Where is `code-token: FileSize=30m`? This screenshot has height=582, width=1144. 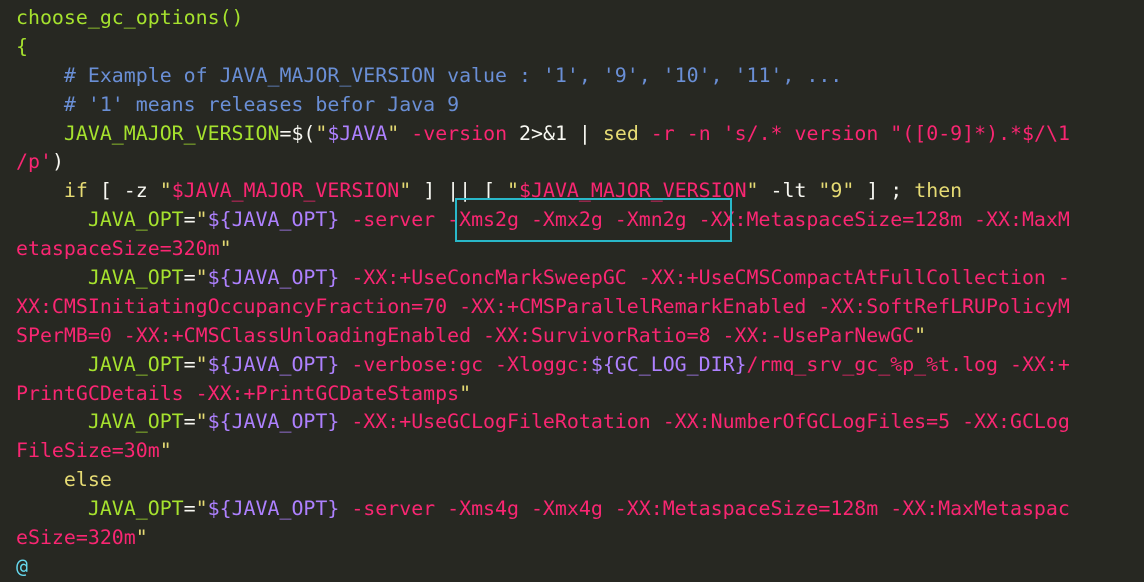 code-token: FileSize=30m is located at coordinates (88, 451).